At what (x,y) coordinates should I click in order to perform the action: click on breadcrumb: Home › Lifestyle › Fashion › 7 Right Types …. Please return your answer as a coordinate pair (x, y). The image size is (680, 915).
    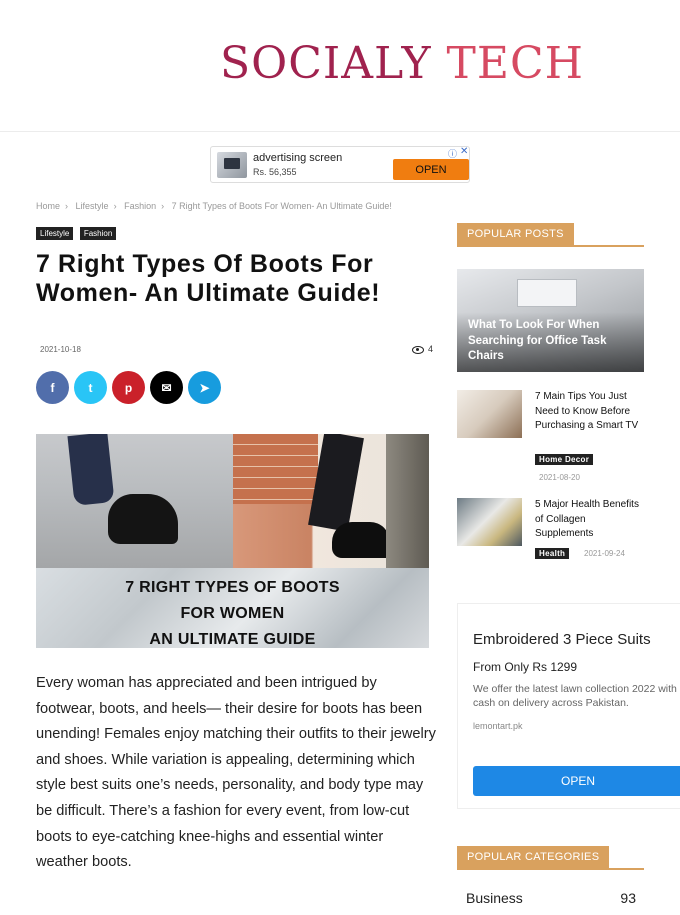
    Looking at the image, I should click on (214, 206).